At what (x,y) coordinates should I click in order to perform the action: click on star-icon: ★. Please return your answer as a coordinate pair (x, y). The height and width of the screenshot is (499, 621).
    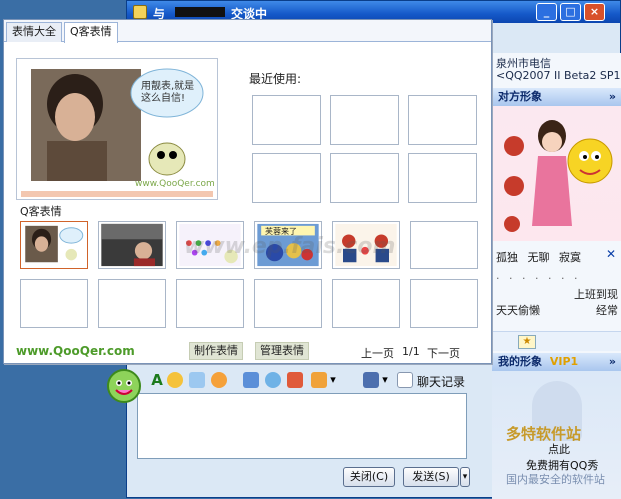
    Looking at the image, I should click on (527, 342).